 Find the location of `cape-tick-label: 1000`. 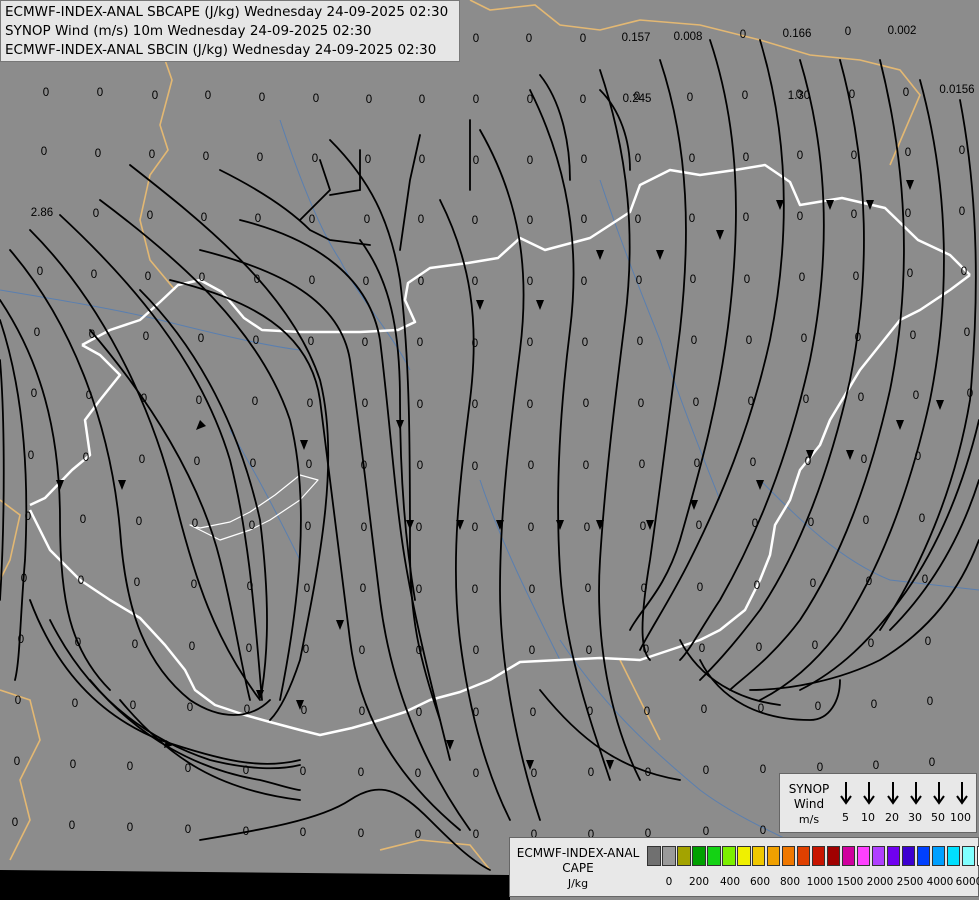

cape-tick-label: 1000 is located at coordinates (820, 882).